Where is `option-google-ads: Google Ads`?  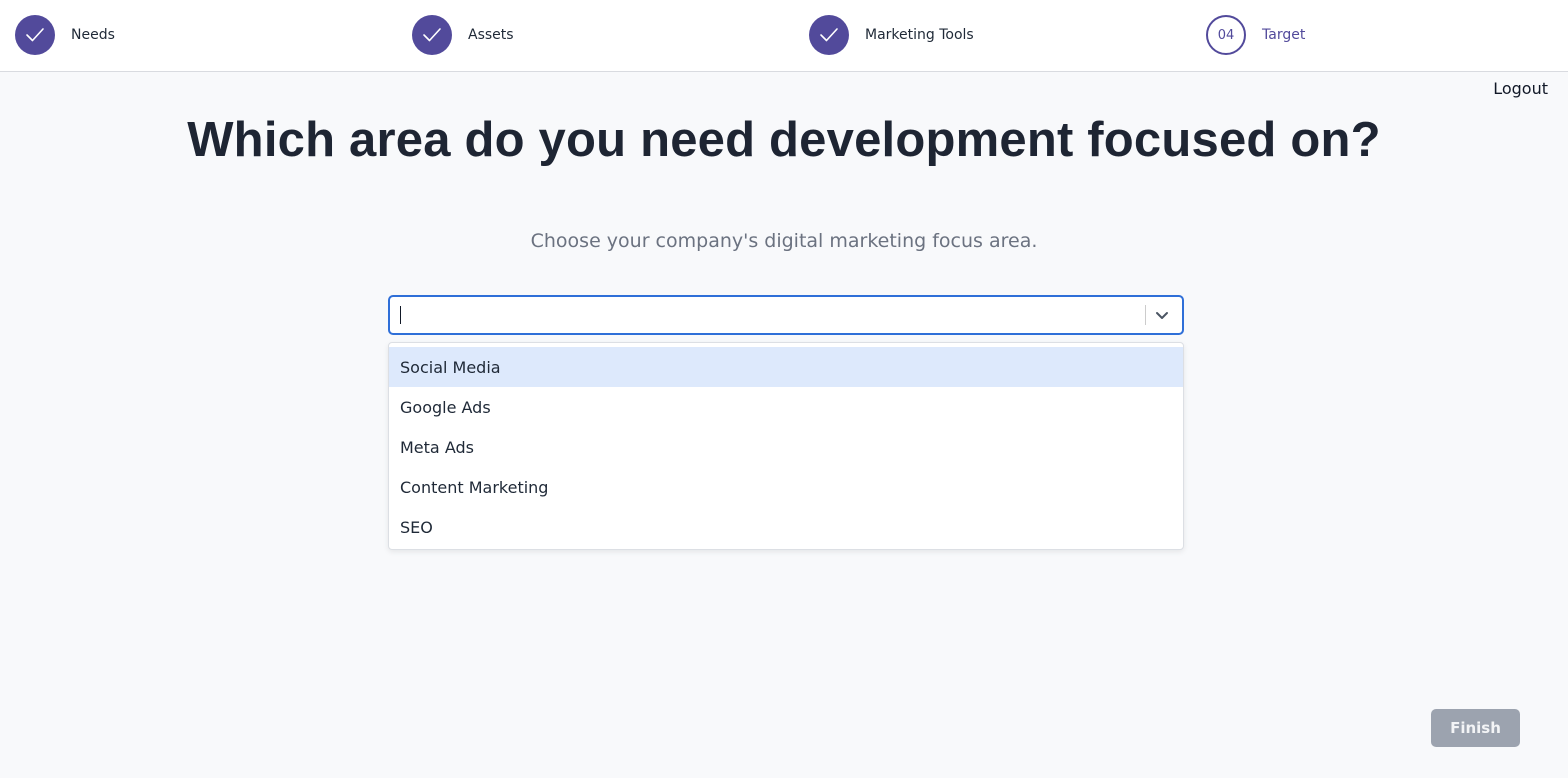
option-google-ads: Google Ads is located at coordinates (786, 407).